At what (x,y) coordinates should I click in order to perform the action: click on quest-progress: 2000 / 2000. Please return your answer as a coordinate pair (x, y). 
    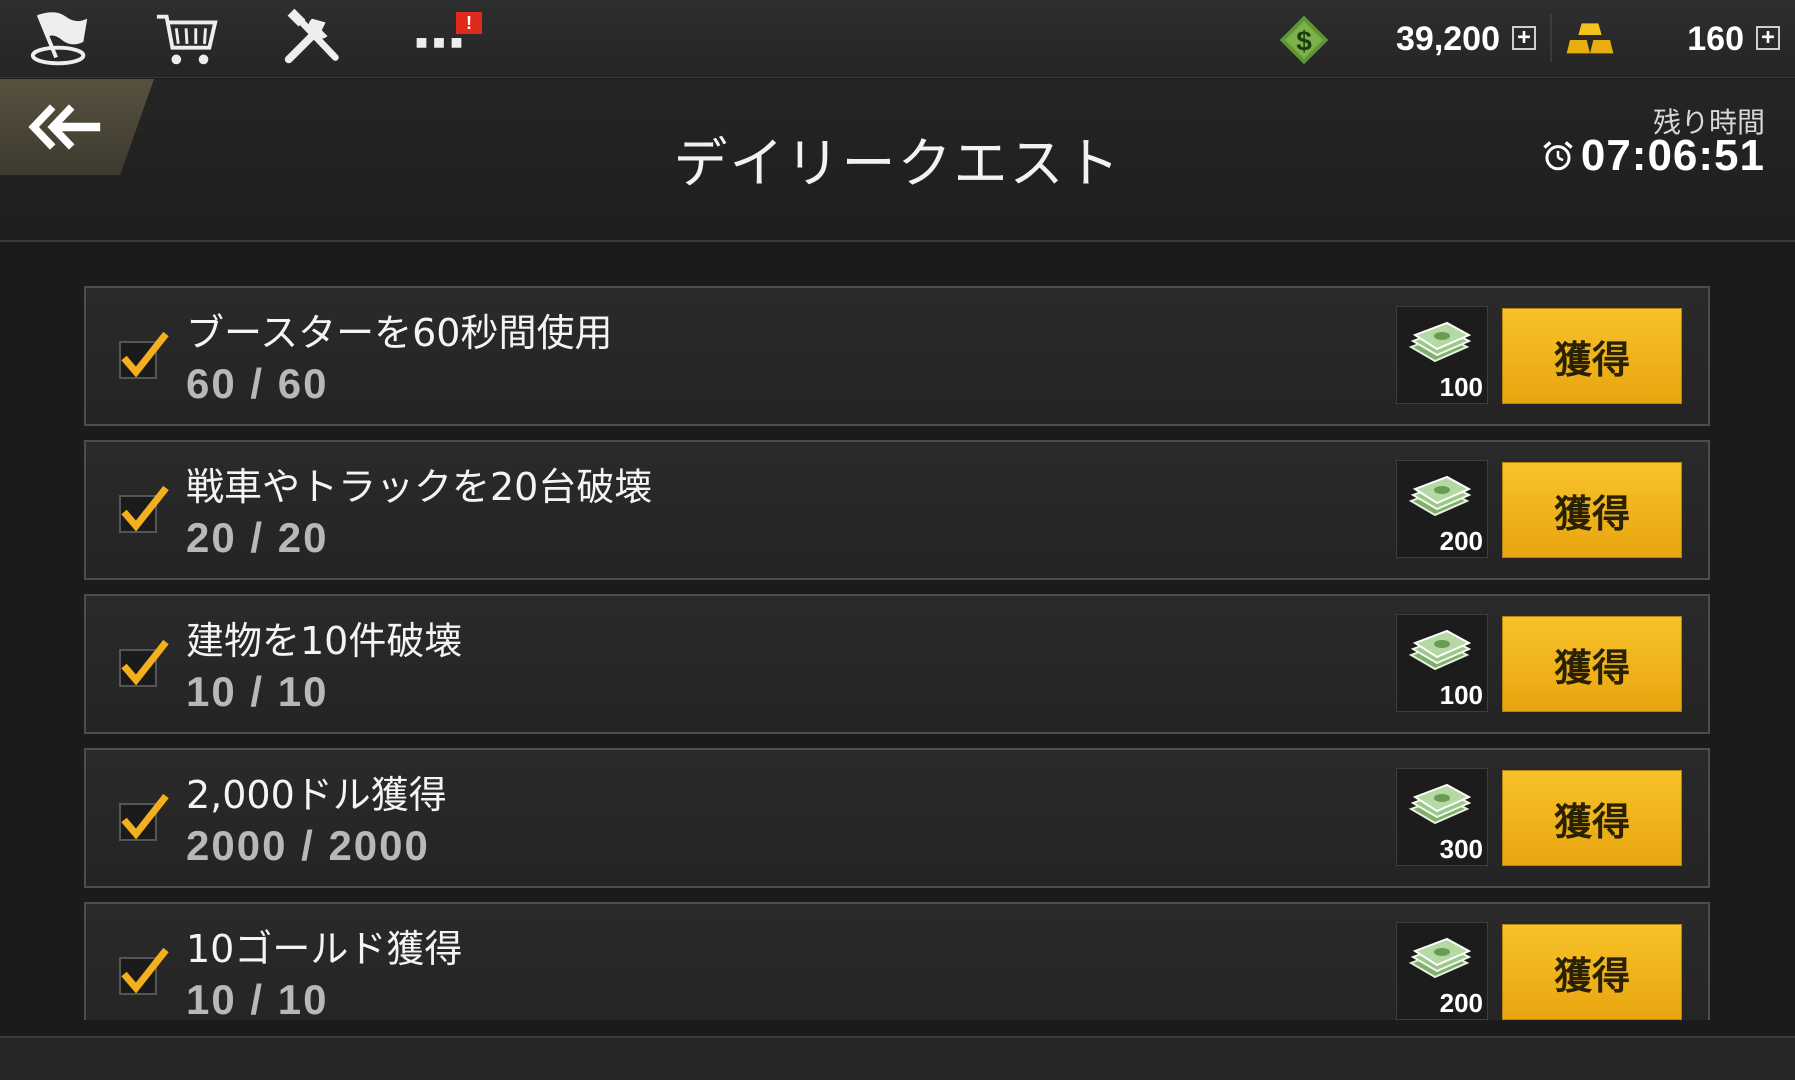
    Looking at the image, I should click on (308, 845).